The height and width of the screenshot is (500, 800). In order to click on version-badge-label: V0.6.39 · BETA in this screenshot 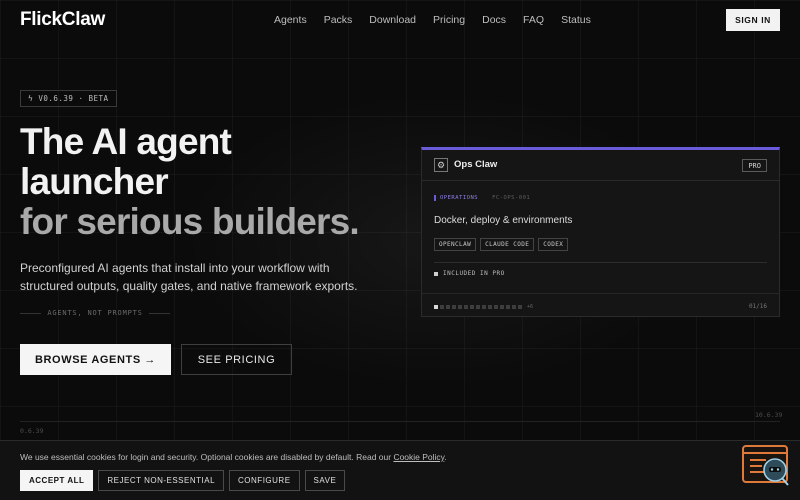, I will do `click(73, 98)`.